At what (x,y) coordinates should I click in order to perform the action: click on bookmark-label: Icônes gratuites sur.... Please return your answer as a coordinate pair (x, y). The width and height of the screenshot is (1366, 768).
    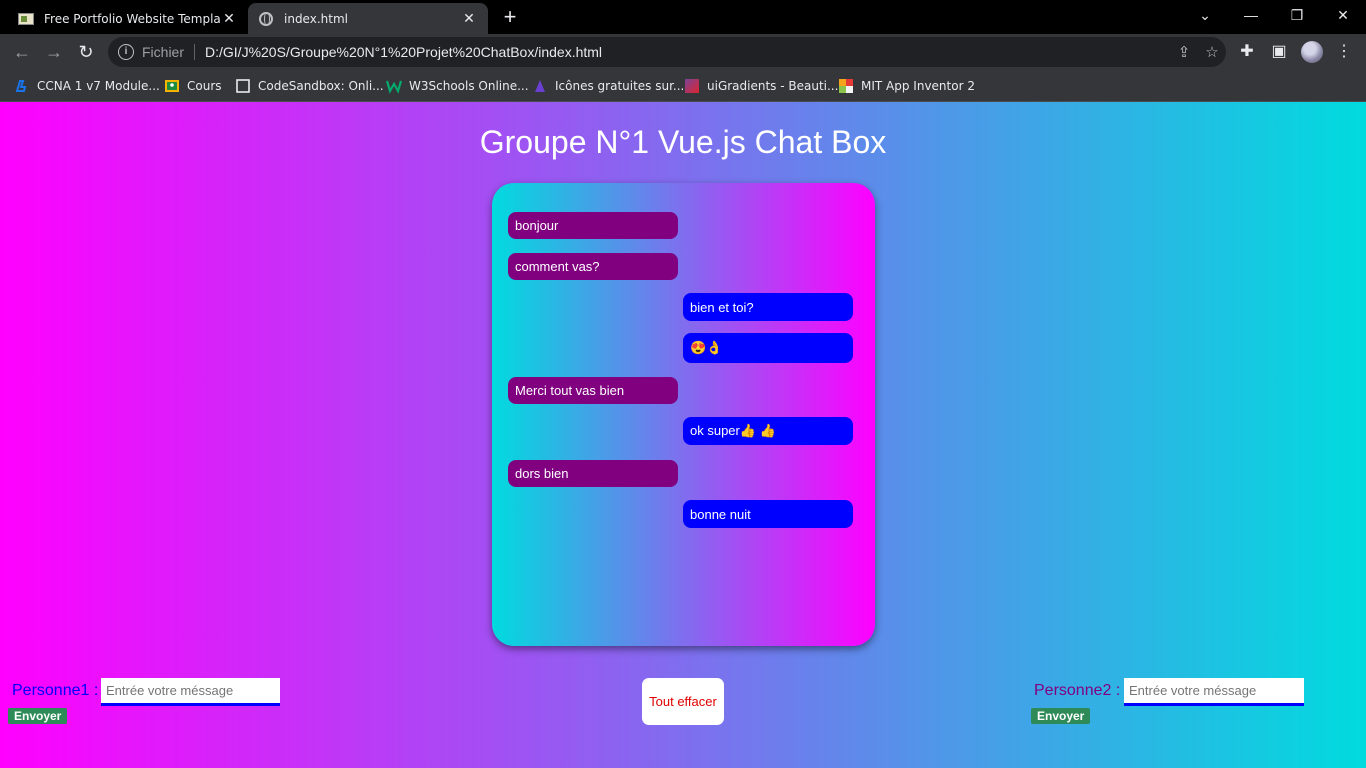
    Looking at the image, I should click on (620, 86).